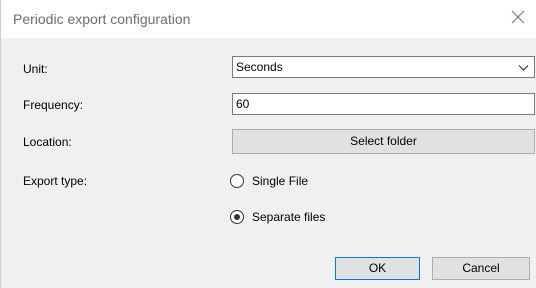 The height and width of the screenshot is (288, 536). Describe the element at coordinates (268, 19) in the screenshot. I see `title-bar: Periodic export configuration` at that location.